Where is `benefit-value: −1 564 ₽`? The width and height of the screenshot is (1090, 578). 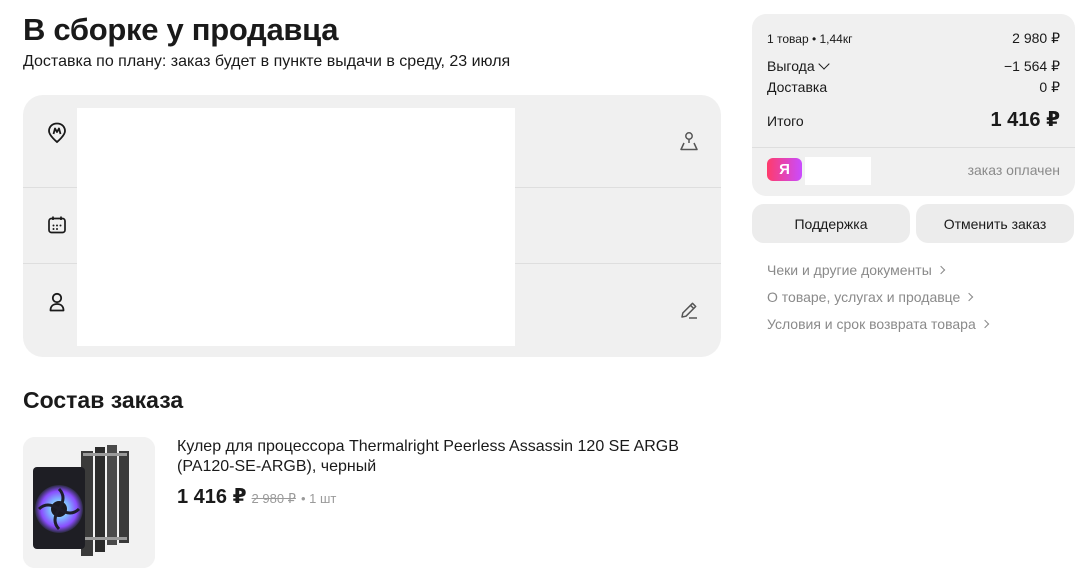
benefit-value: −1 564 ₽ is located at coordinates (1031, 66).